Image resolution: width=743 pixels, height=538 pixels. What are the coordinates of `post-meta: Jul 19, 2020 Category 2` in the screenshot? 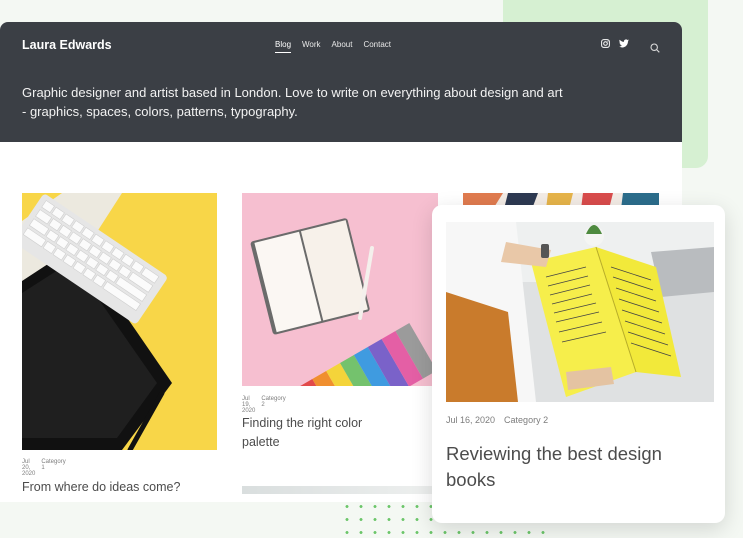 It's located at (264, 405).